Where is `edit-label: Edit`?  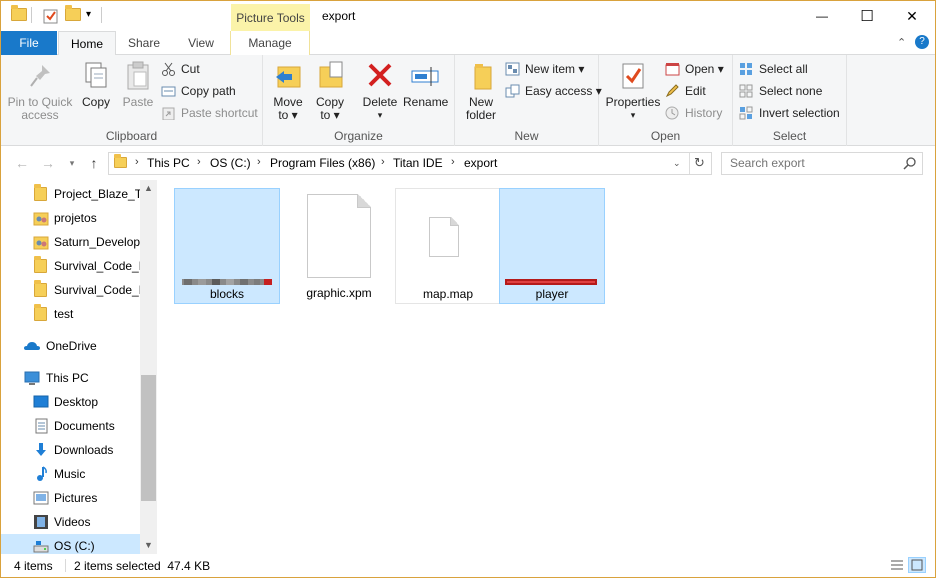
edit-label: Edit is located at coordinates (695, 91).